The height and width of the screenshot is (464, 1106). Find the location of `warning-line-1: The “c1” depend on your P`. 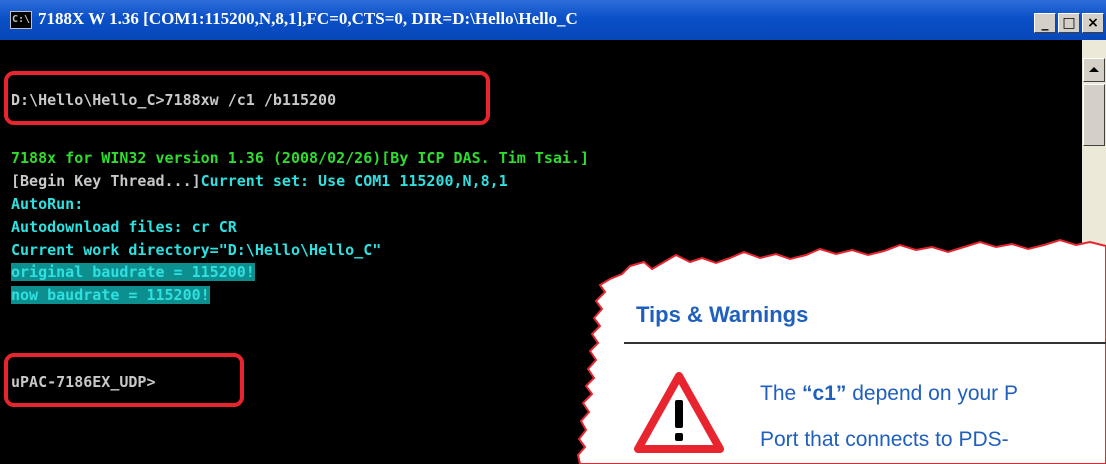

warning-line-1: The “c1” depend on your P is located at coordinates (889, 394).